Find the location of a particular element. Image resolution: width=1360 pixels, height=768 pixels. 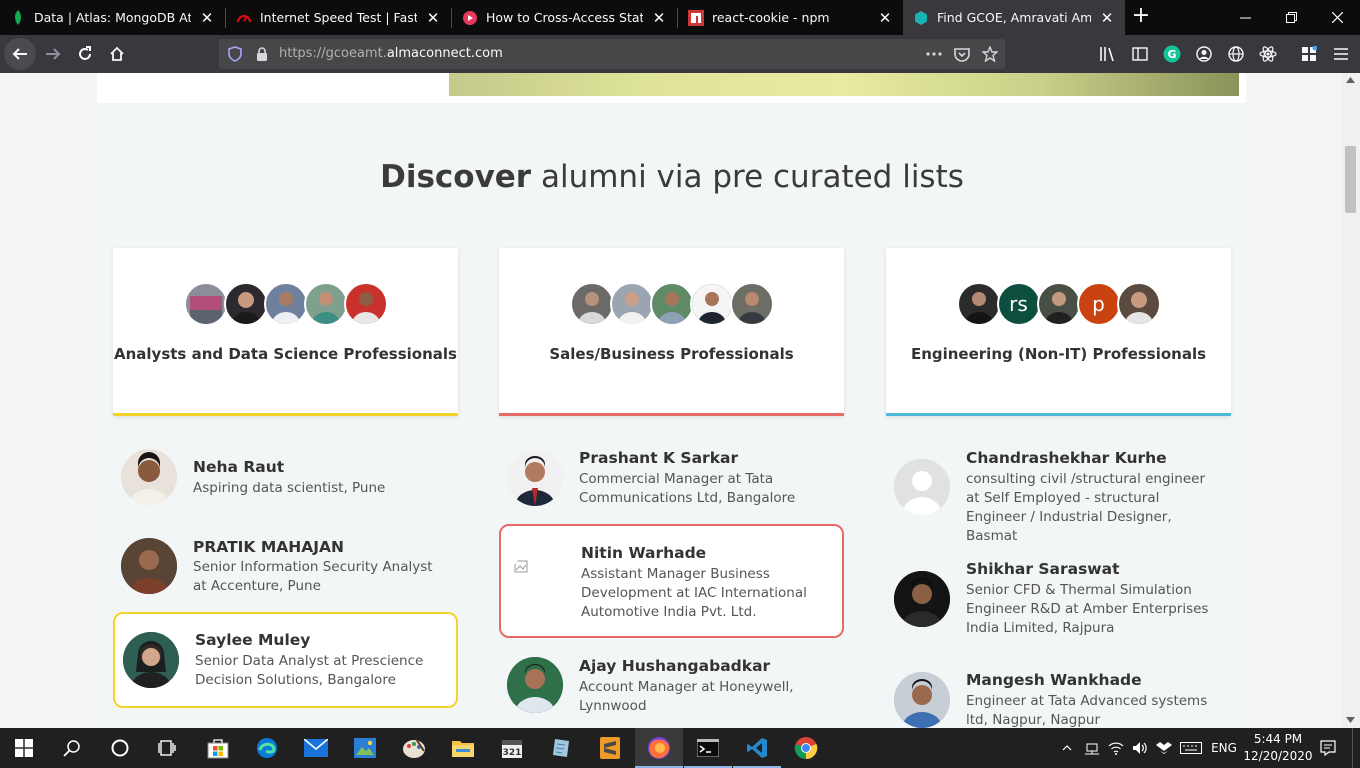

sublime-text-icon is located at coordinates (610, 748).